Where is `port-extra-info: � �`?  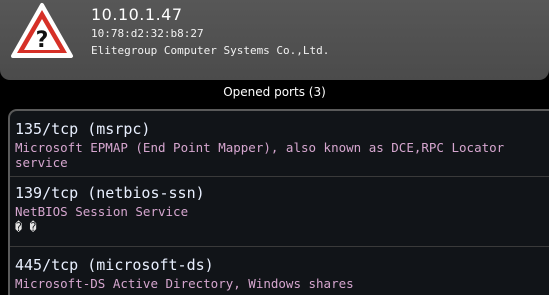
port-extra-info: � � is located at coordinates (26, 227).